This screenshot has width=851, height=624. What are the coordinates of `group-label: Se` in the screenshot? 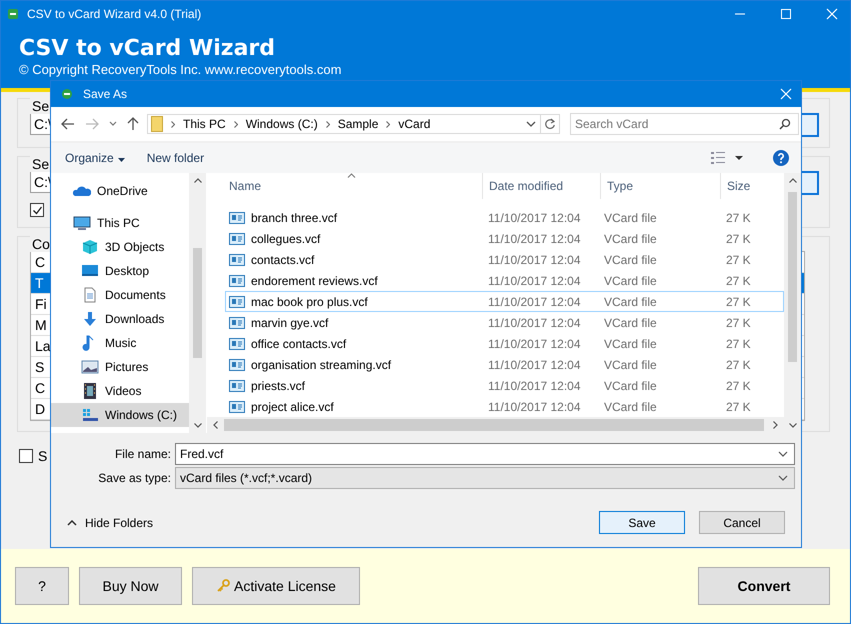 It's located at (41, 164).